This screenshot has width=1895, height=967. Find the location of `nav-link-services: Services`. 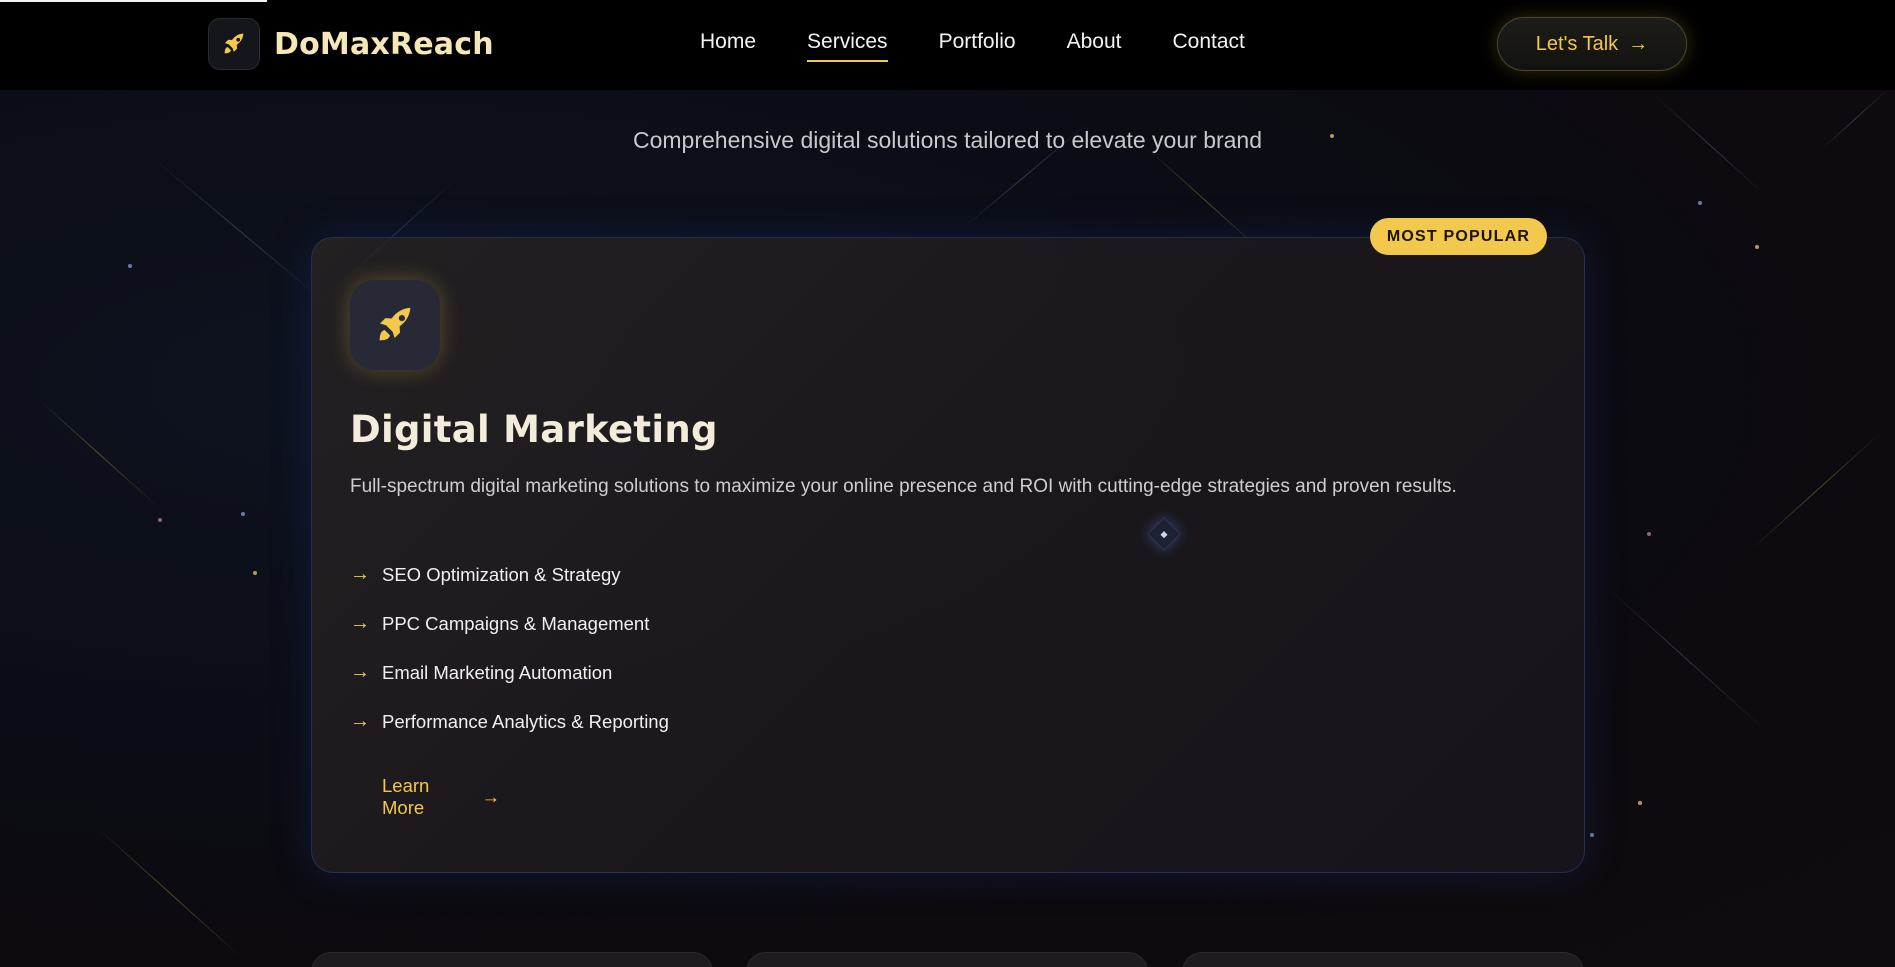

nav-link-services: Services is located at coordinates (847, 46).